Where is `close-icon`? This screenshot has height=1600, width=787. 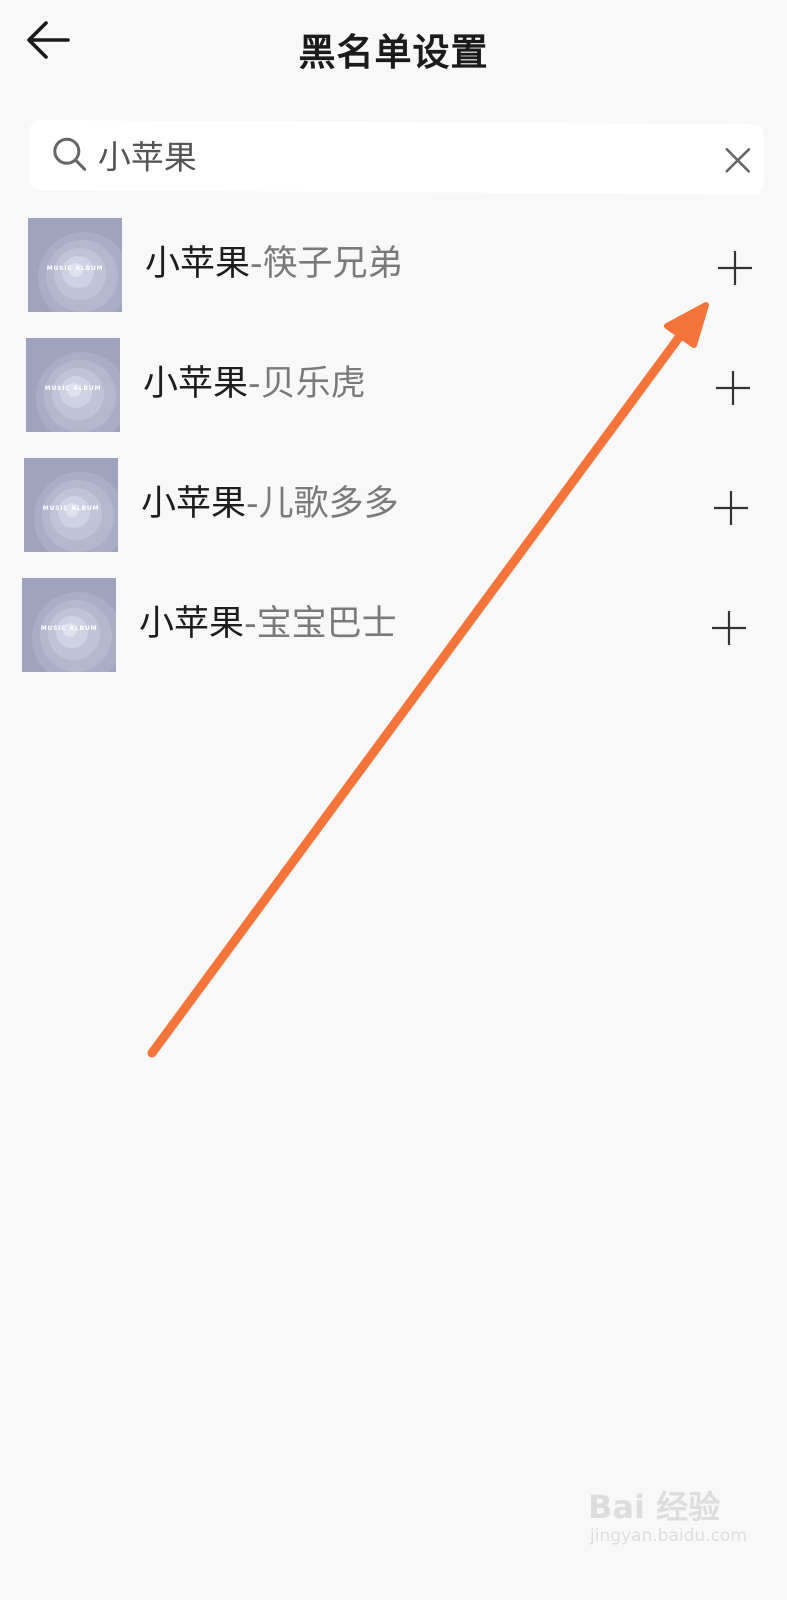 close-icon is located at coordinates (738, 160).